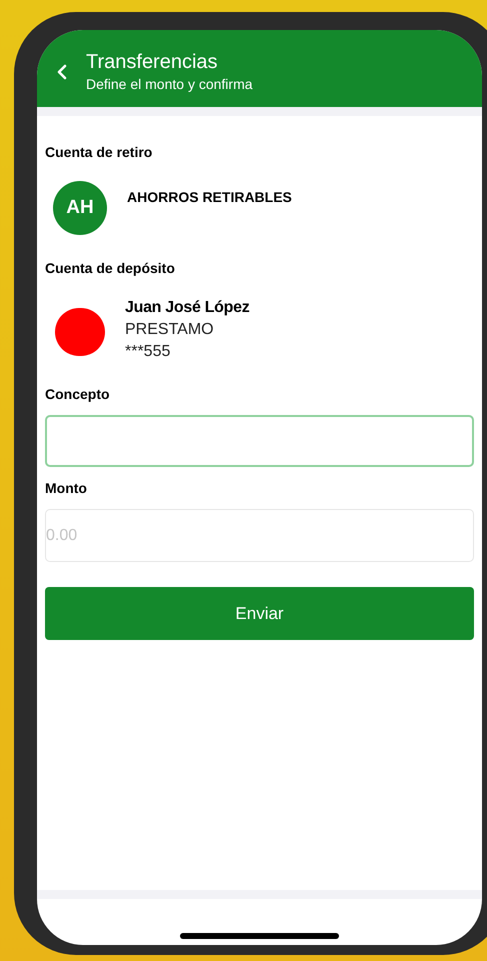  Describe the element at coordinates (80, 332) in the screenshot. I see `account-avatar` at that location.